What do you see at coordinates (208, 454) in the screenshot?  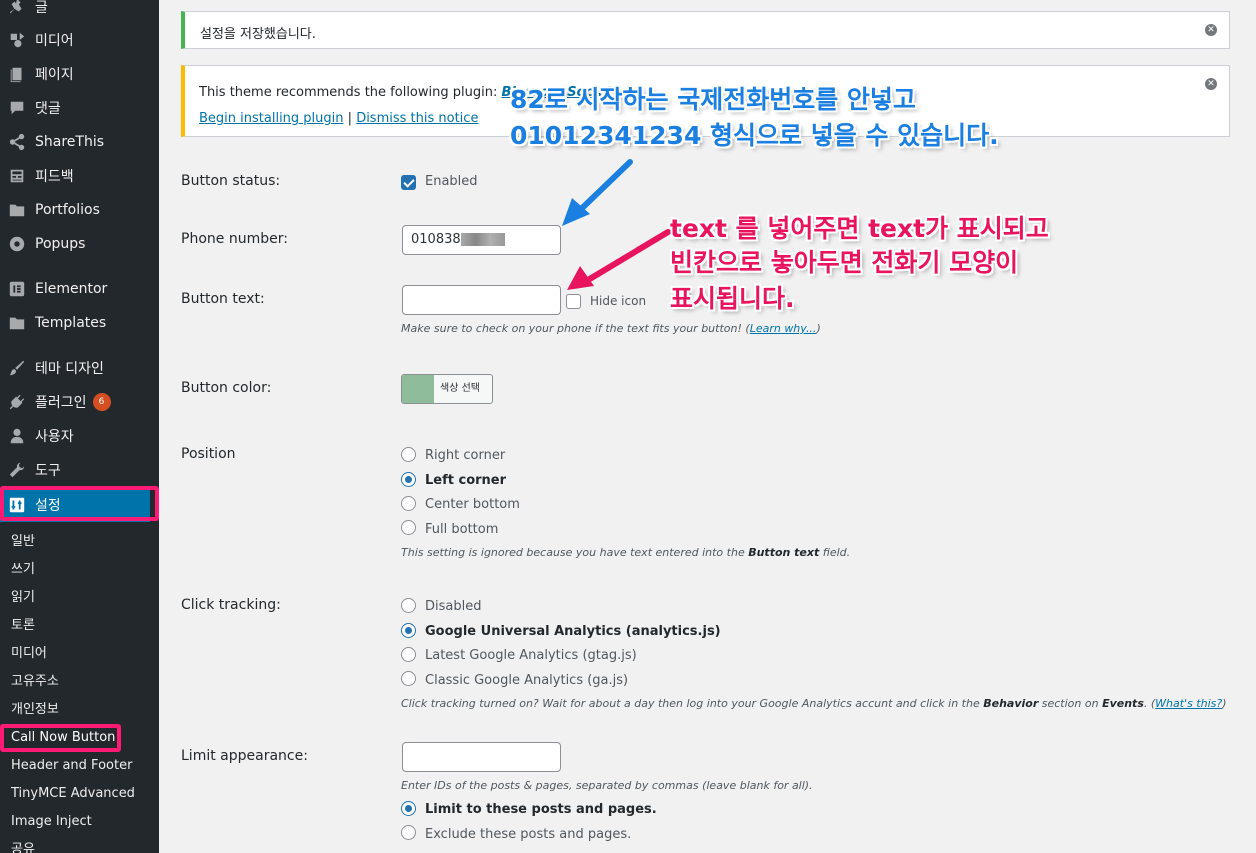 I see `position-label: Position` at bounding box center [208, 454].